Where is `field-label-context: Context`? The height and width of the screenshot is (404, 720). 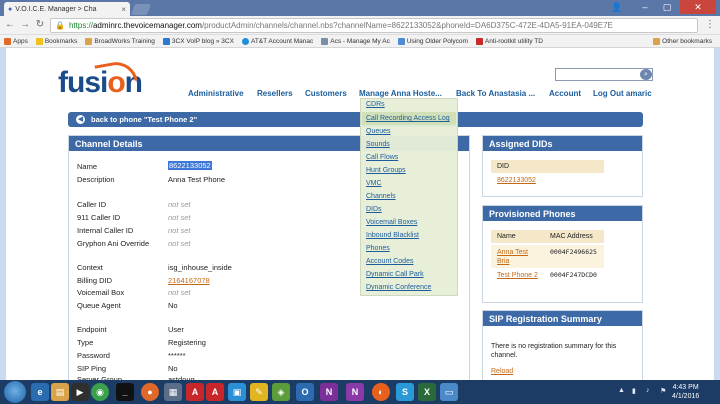 field-label-context: Context is located at coordinates (90, 267).